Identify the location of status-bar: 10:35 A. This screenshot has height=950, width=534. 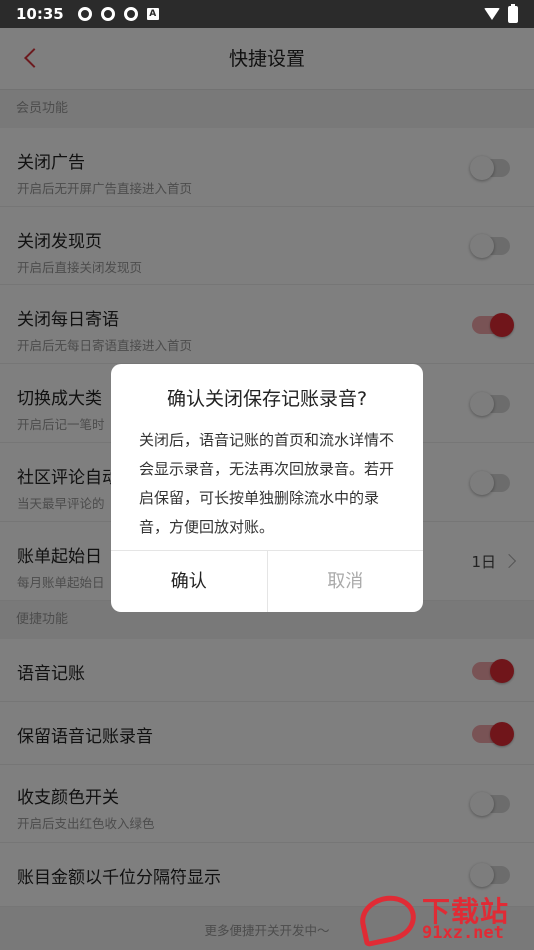
(267, 14).